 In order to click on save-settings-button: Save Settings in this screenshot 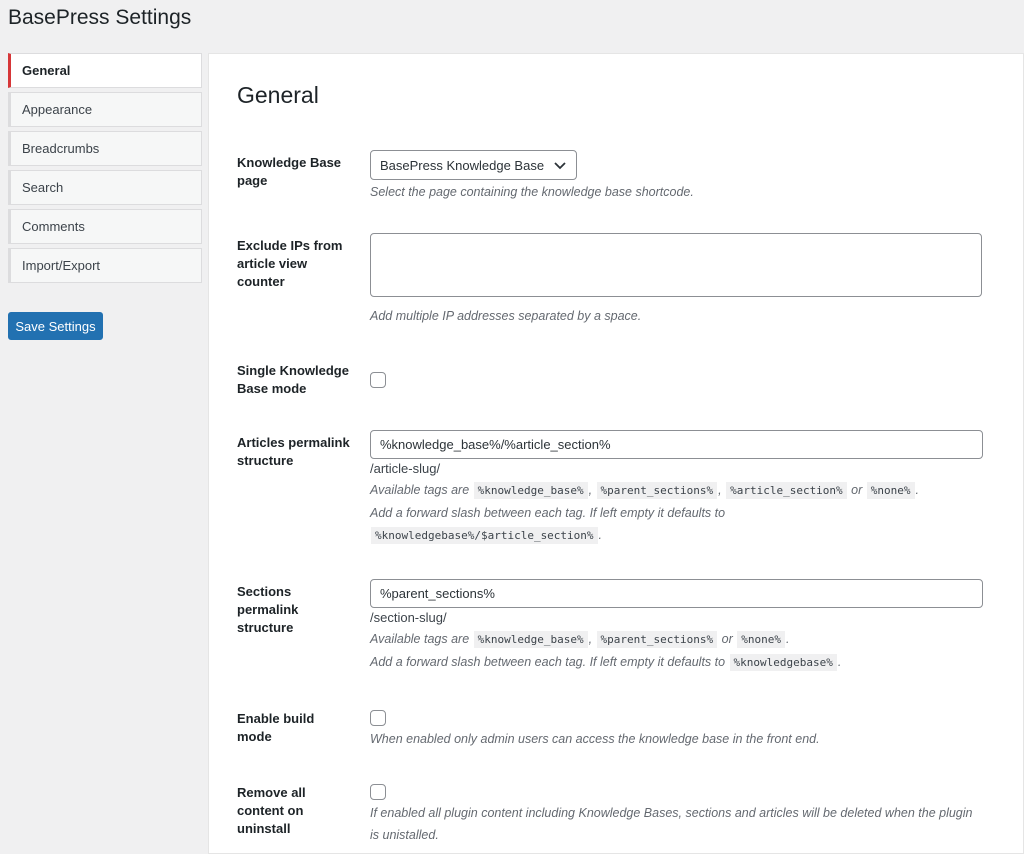, I will do `click(55, 326)`.